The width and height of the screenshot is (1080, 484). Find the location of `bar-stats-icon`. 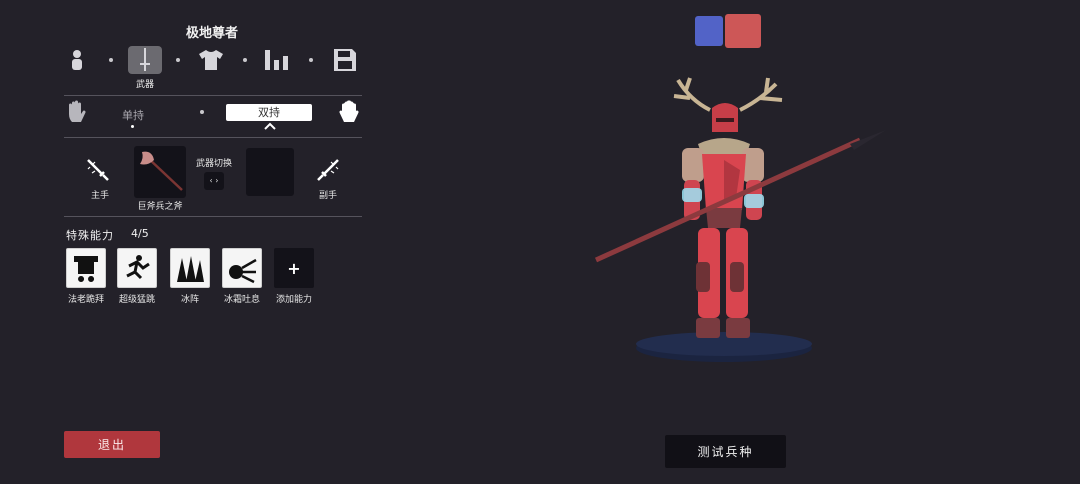

bar-stats-icon is located at coordinates (276, 60).